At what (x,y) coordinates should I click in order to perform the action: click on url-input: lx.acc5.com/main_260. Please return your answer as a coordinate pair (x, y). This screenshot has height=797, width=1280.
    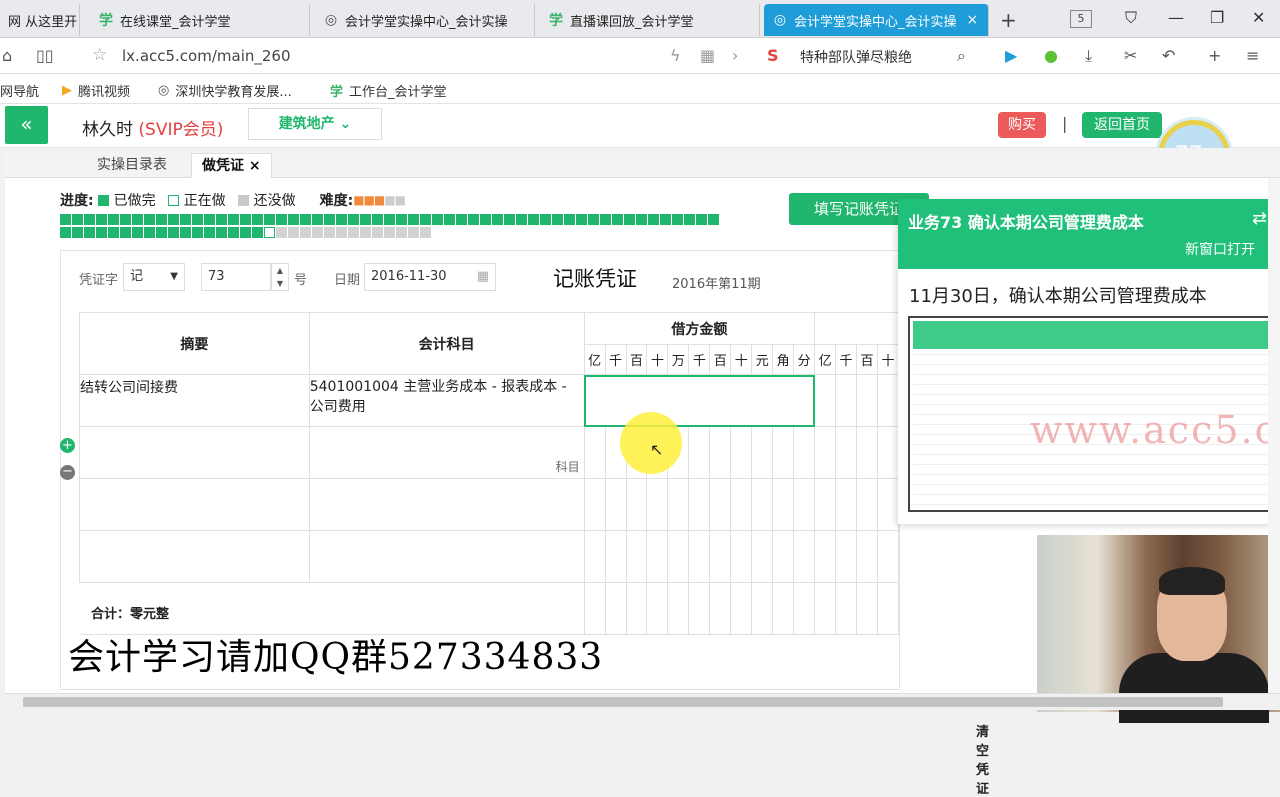
    Looking at the image, I should click on (206, 56).